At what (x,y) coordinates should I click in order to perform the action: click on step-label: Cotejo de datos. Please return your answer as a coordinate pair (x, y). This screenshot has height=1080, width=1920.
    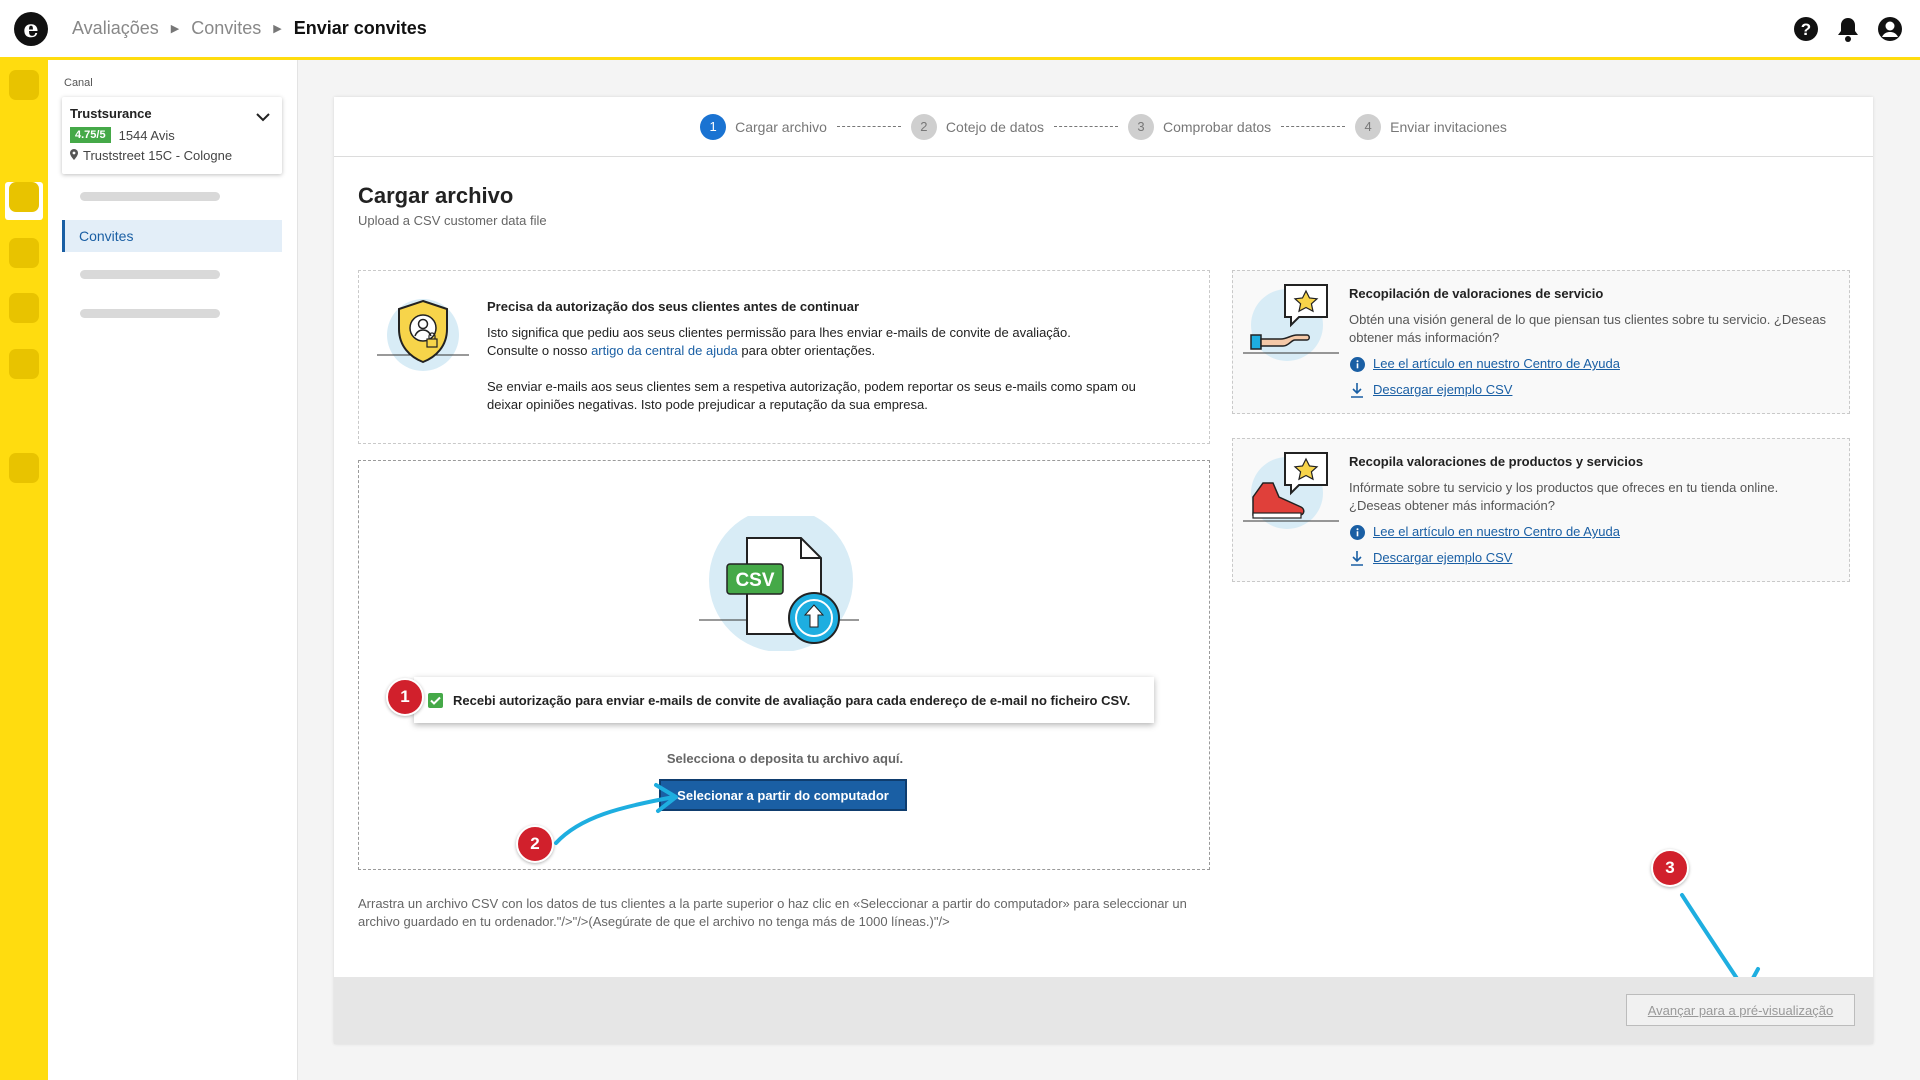
    Looking at the image, I should click on (994, 126).